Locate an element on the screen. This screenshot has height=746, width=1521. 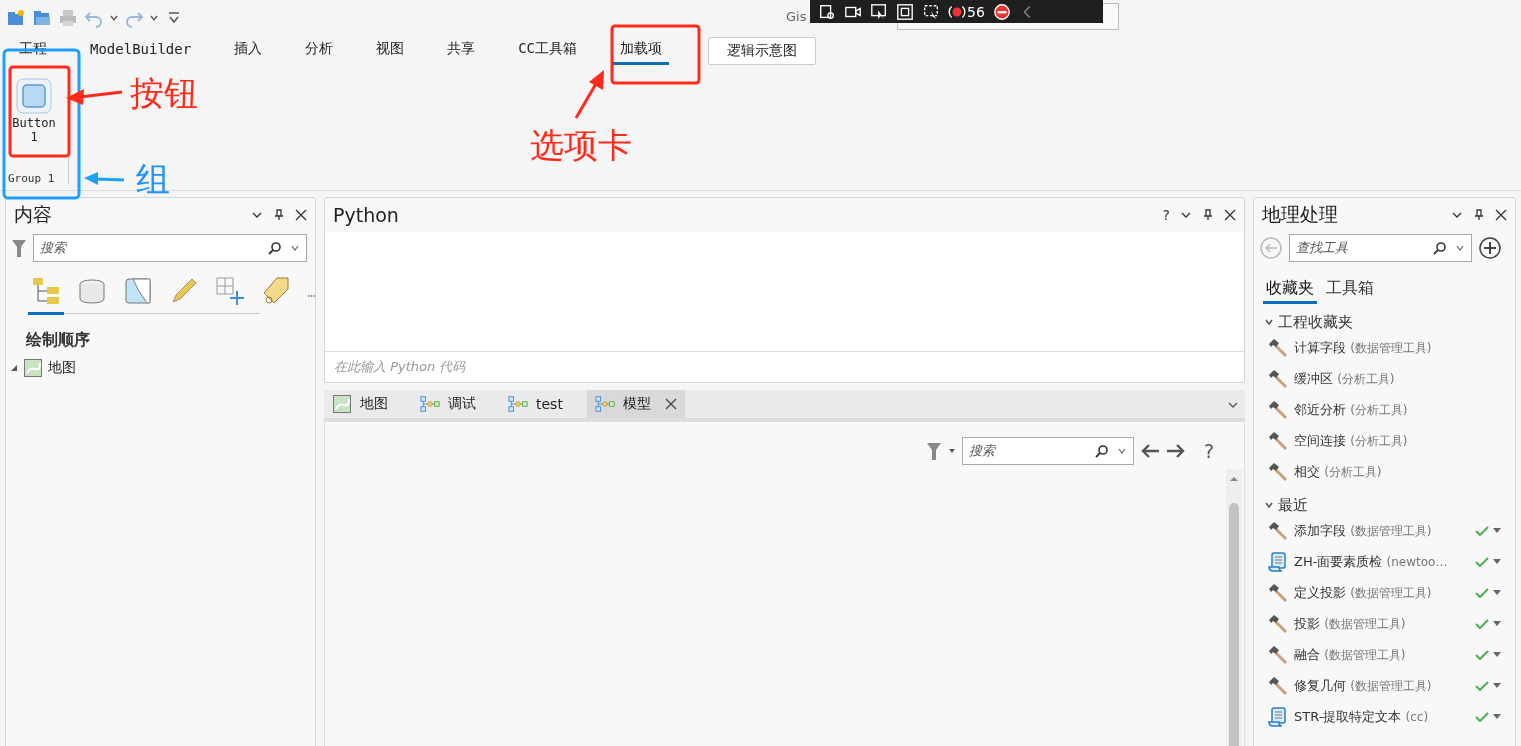
forward-arrow-icon is located at coordinates (1175, 451).